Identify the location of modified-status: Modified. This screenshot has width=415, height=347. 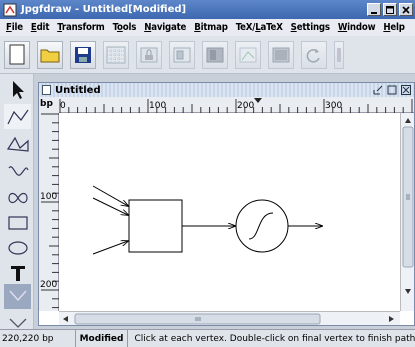
(102, 338).